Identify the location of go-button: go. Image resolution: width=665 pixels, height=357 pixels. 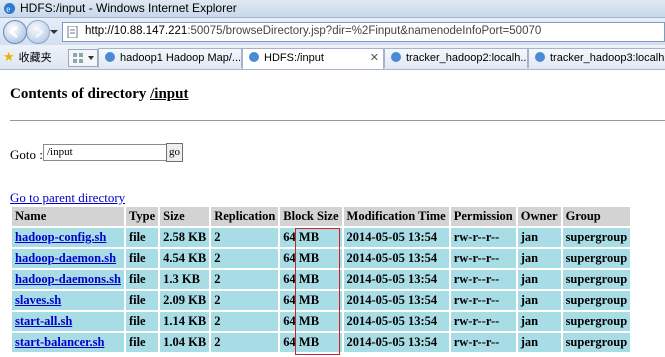
(174, 152).